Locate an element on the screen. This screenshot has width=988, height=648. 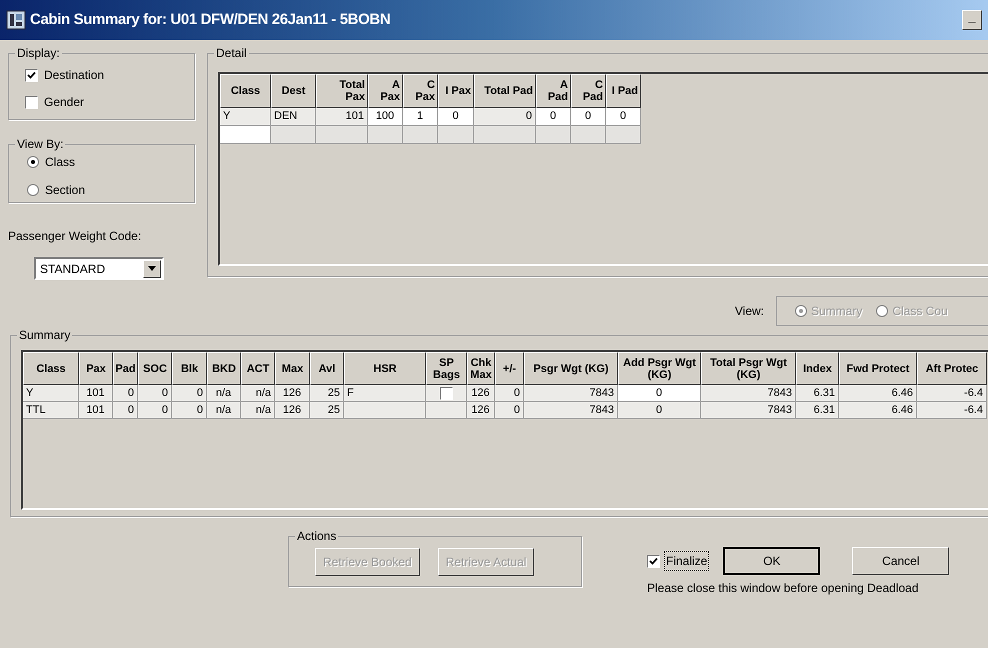
finalize-label: Finalize is located at coordinates (687, 561).